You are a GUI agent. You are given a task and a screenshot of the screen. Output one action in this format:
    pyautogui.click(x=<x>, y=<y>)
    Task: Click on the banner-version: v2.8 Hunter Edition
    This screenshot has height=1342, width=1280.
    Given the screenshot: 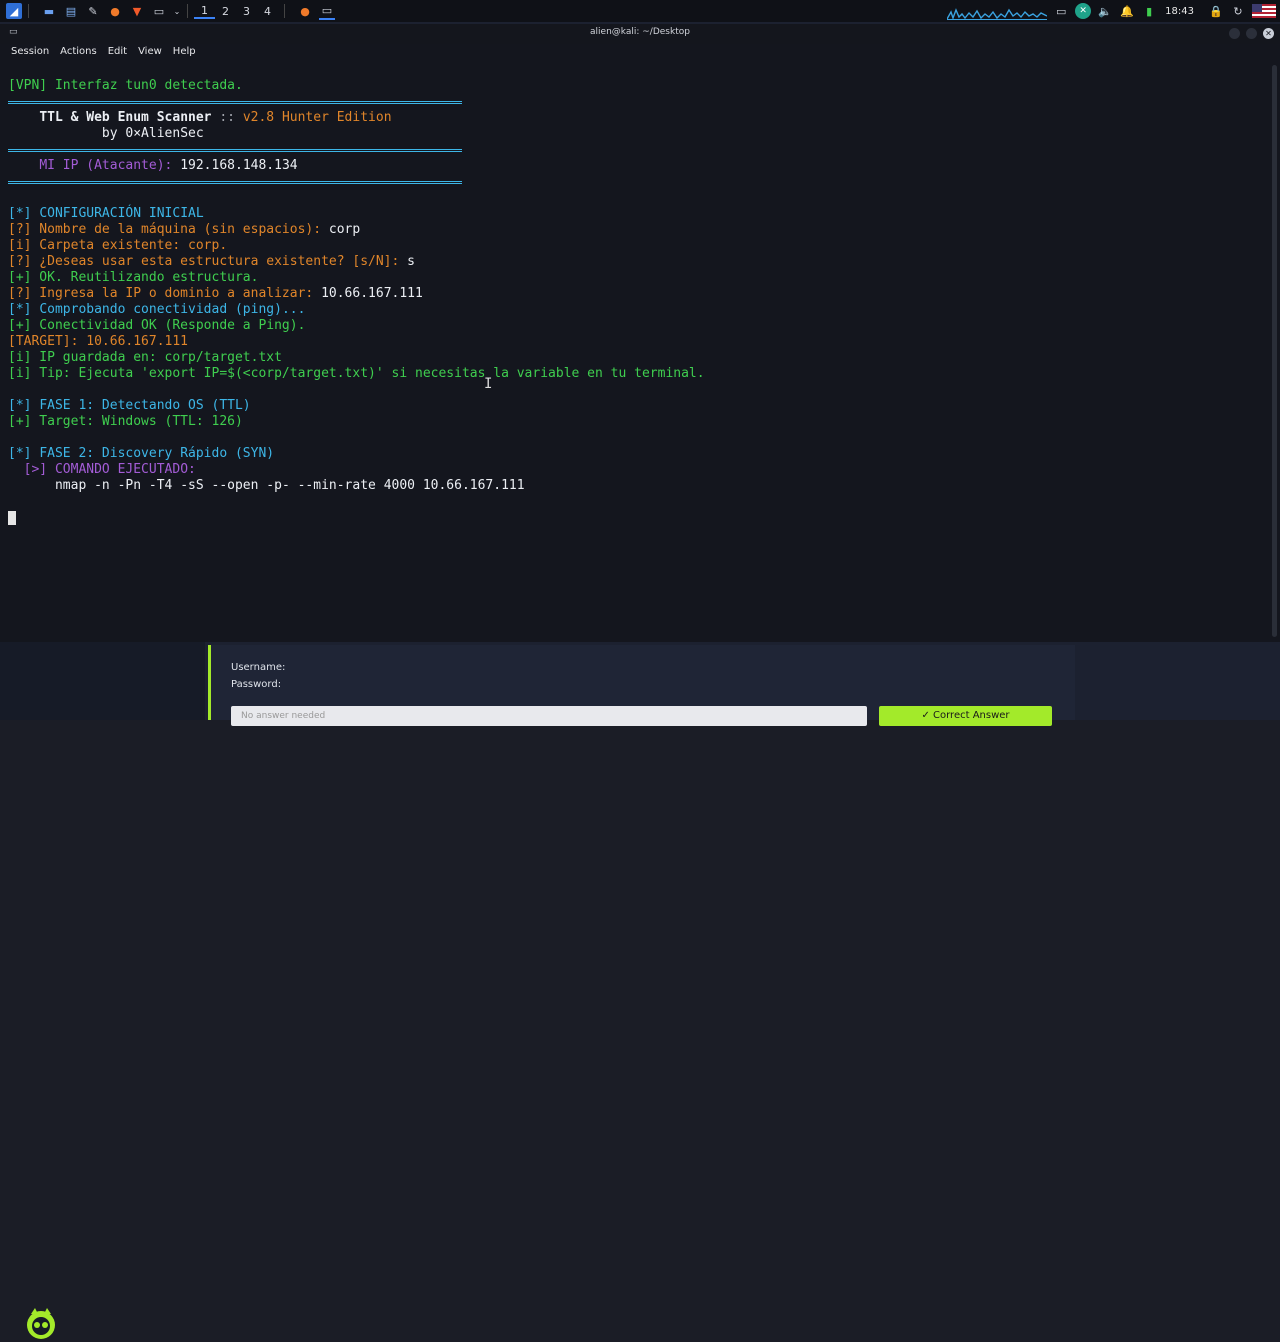 What is the action you would take?
    pyautogui.click(x=317, y=117)
    